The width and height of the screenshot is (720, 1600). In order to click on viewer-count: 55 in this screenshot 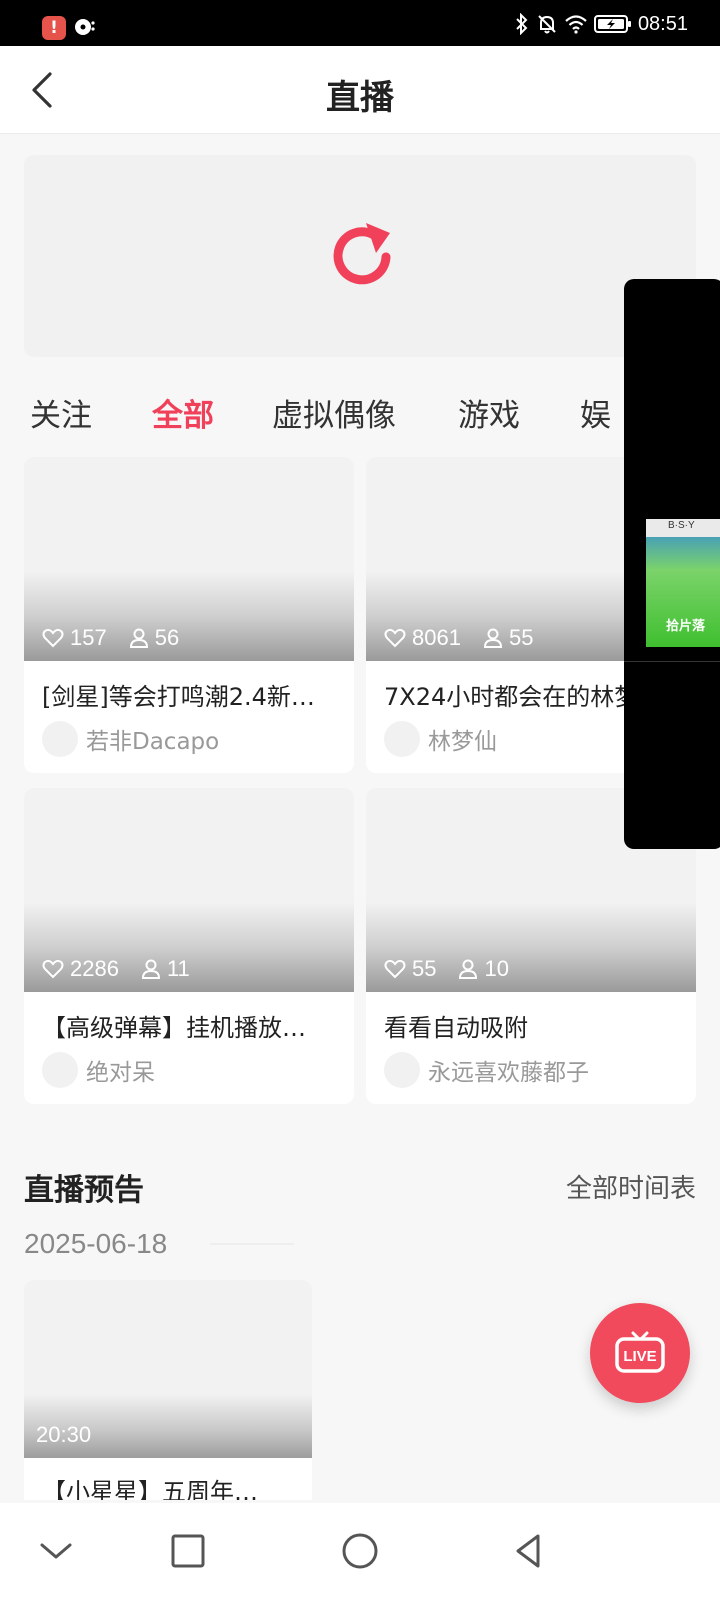, I will do `click(521, 637)`.